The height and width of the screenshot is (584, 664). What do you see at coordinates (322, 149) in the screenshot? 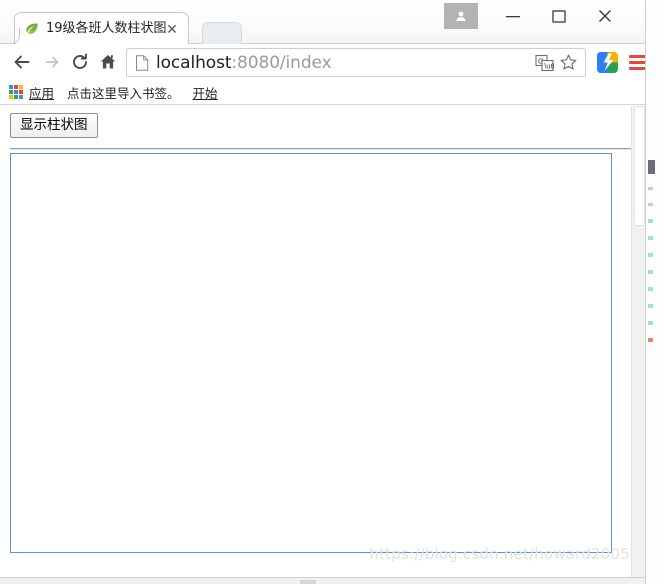
I see `horizontal-rule` at bounding box center [322, 149].